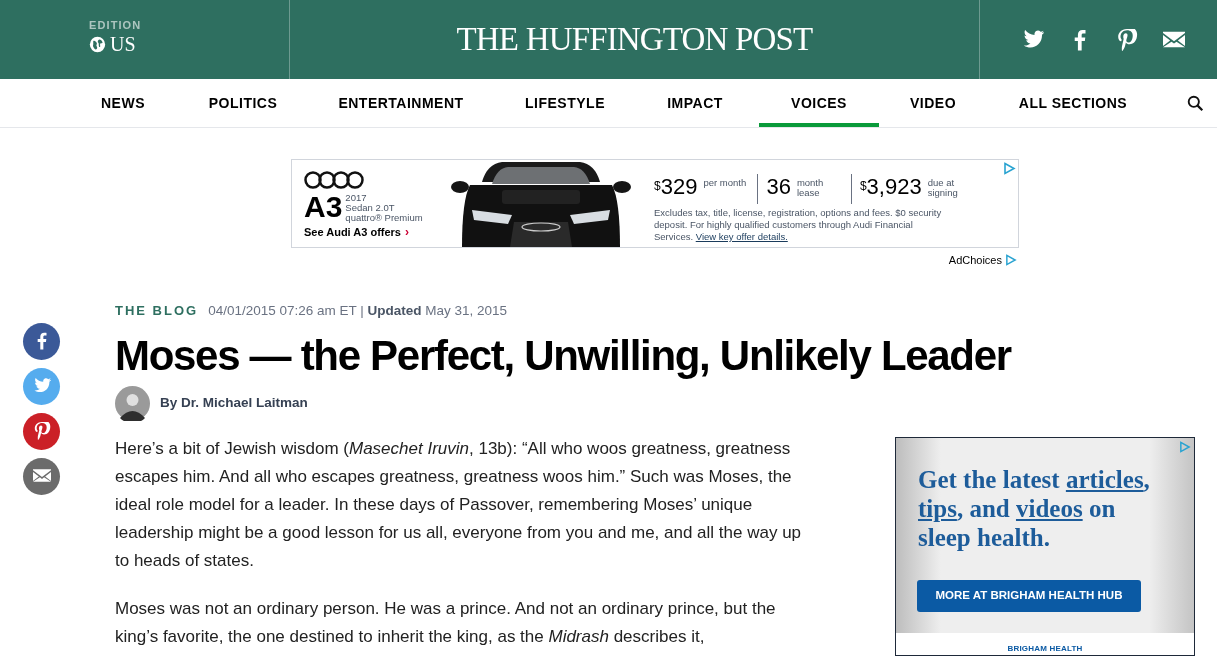 The height and width of the screenshot is (657, 1217). What do you see at coordinates (352, 232) in the screenshot?
I see `offers-link: See Audi A3 offers` at bounding box center [352, 232].